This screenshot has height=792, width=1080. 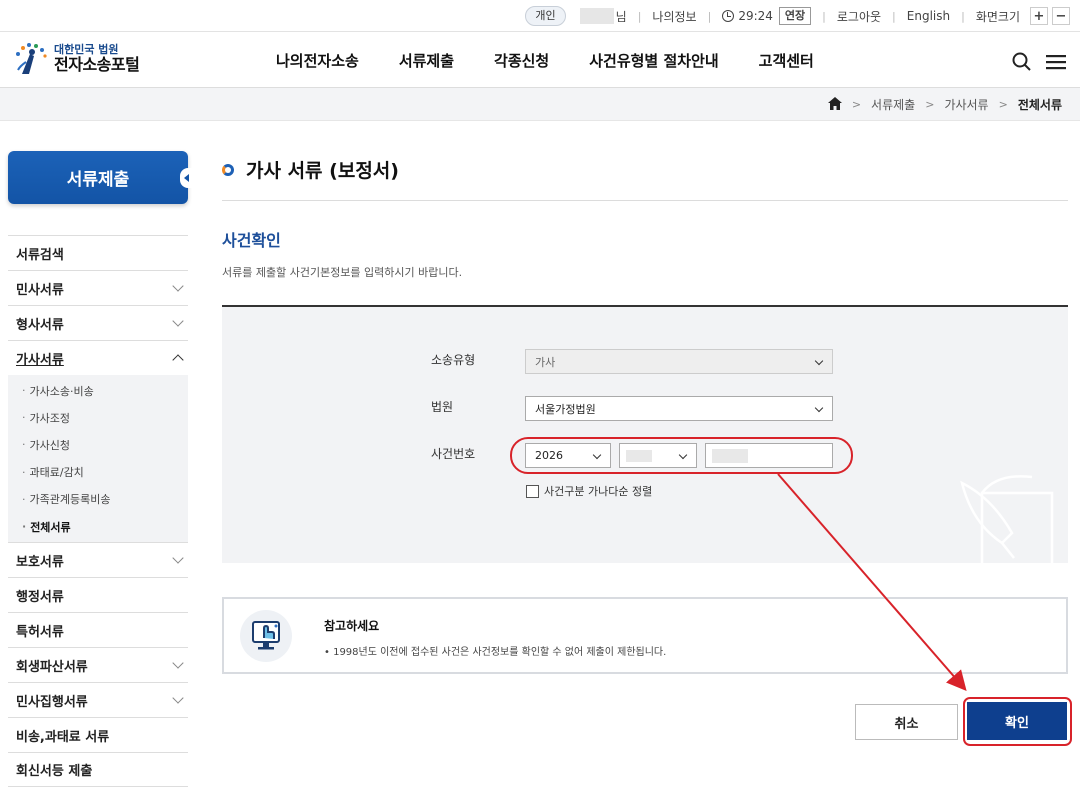 I want to click on case-number-label: 사건번호, so click(x=453, y=454).